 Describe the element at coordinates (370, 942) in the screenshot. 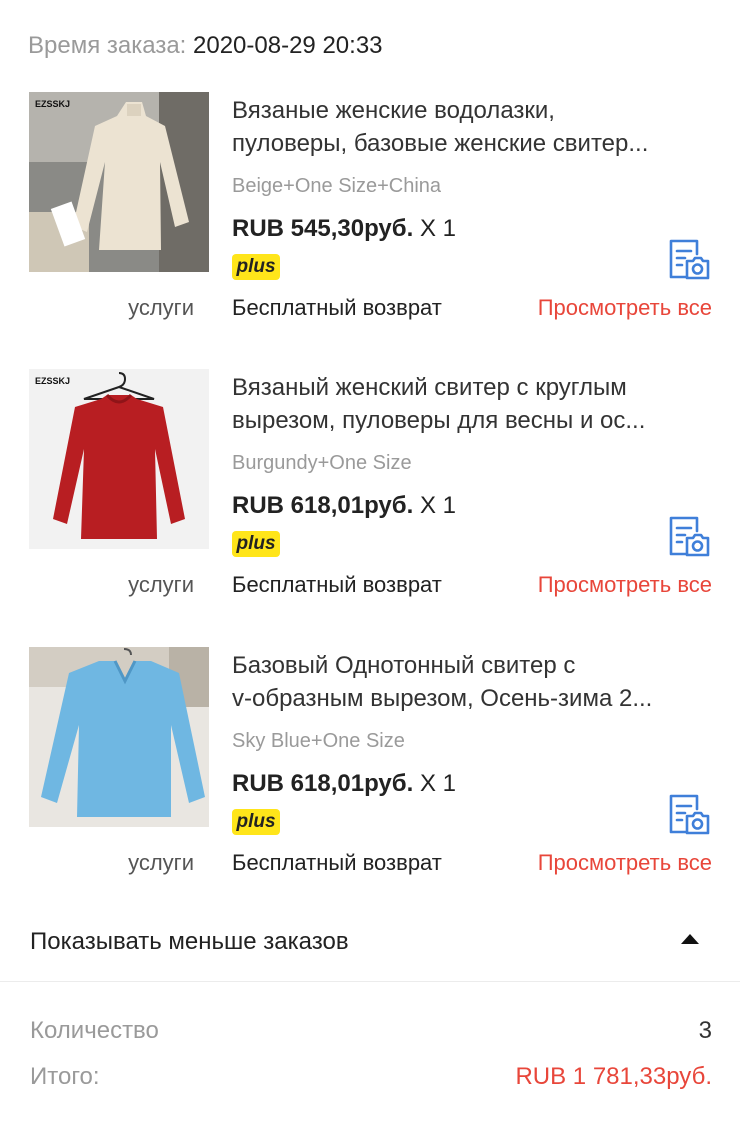

I see `show-fewer-orders-toggle: Показывать меньше заказов` at that location.